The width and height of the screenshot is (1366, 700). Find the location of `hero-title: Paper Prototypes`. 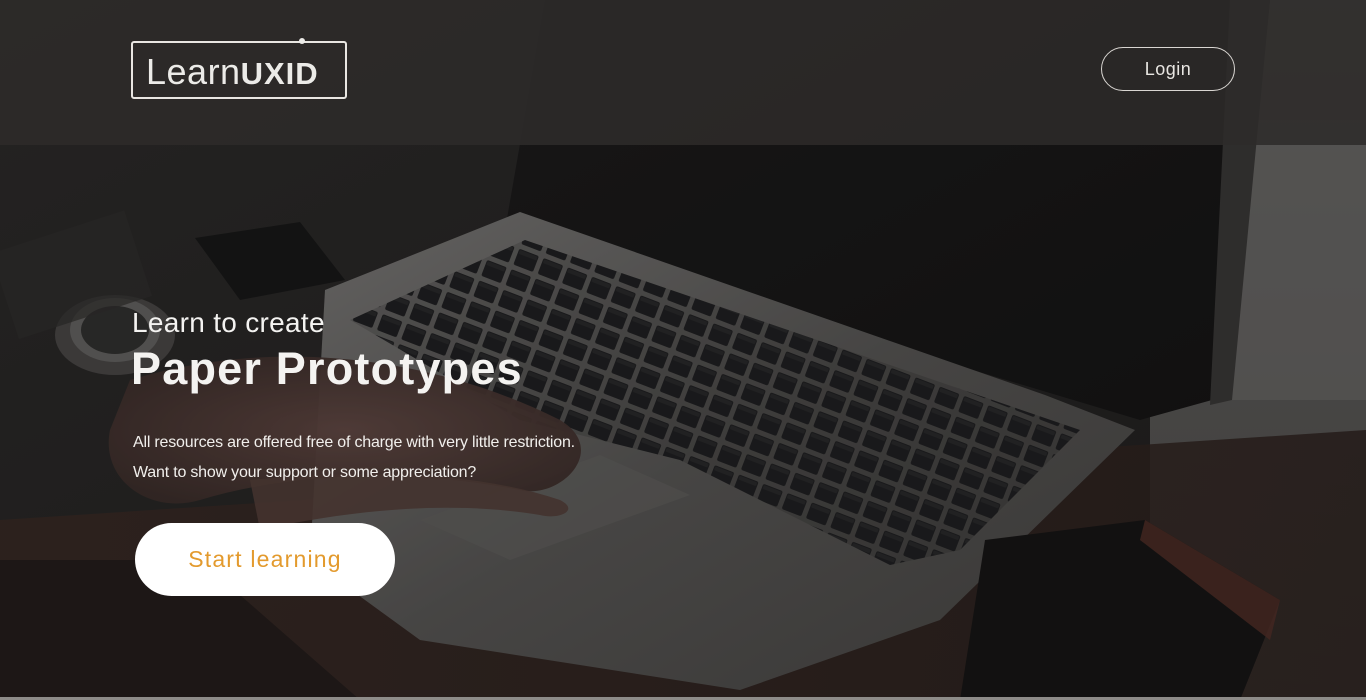

hero-title: Paper Prototypes is located at coordinates (327, 368).